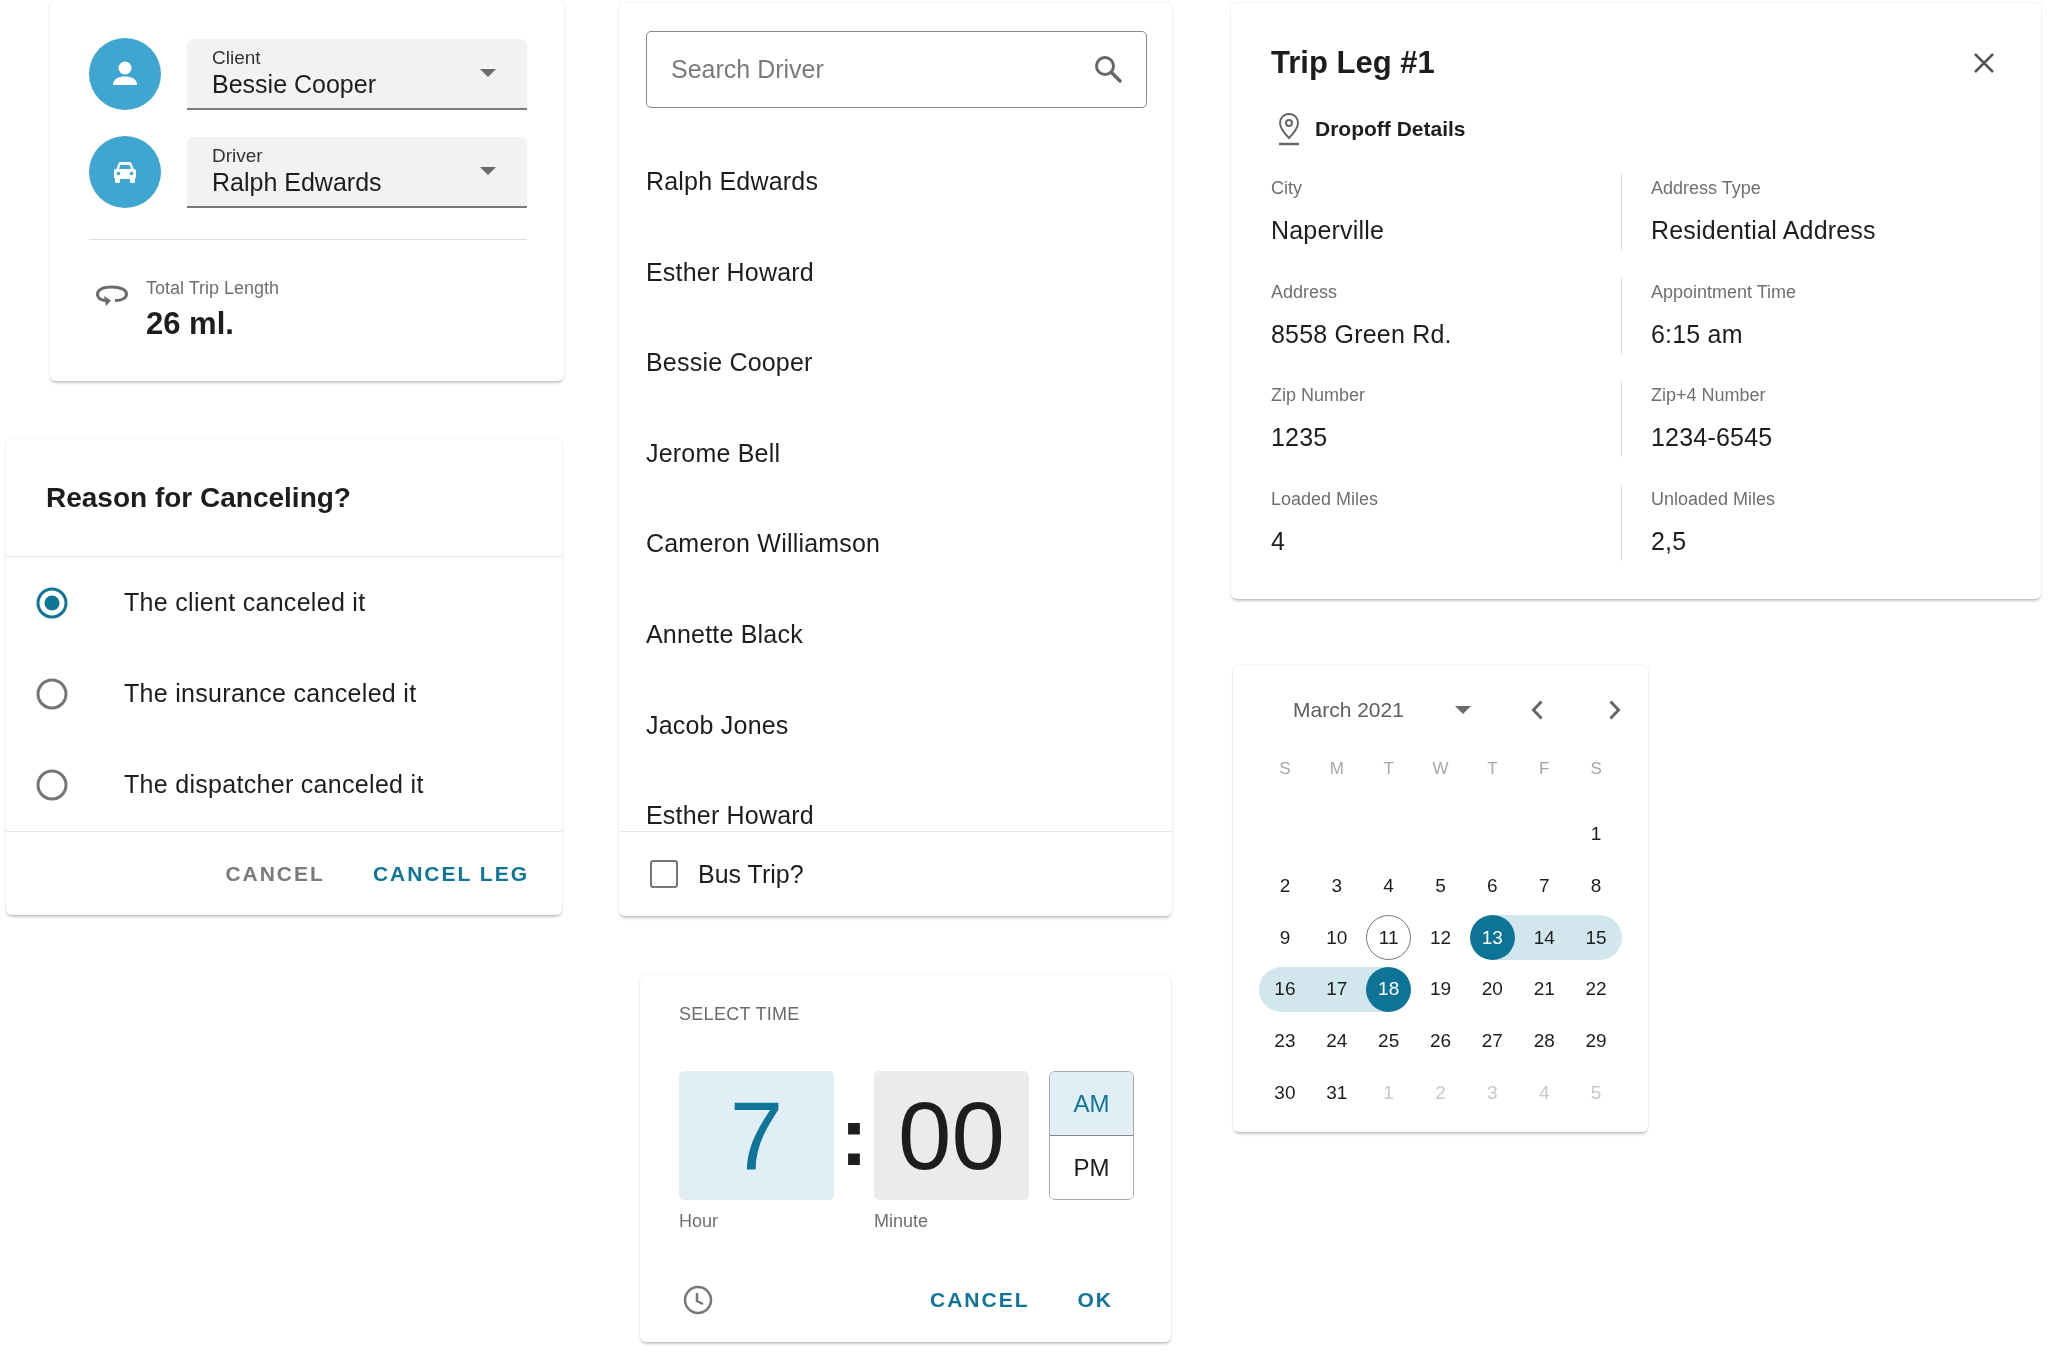 The image size is (2048, 1357). Describe the element at coordinates (213, 288) in the screenshot. I see `total-length-label: Total Trip Length` at that location.